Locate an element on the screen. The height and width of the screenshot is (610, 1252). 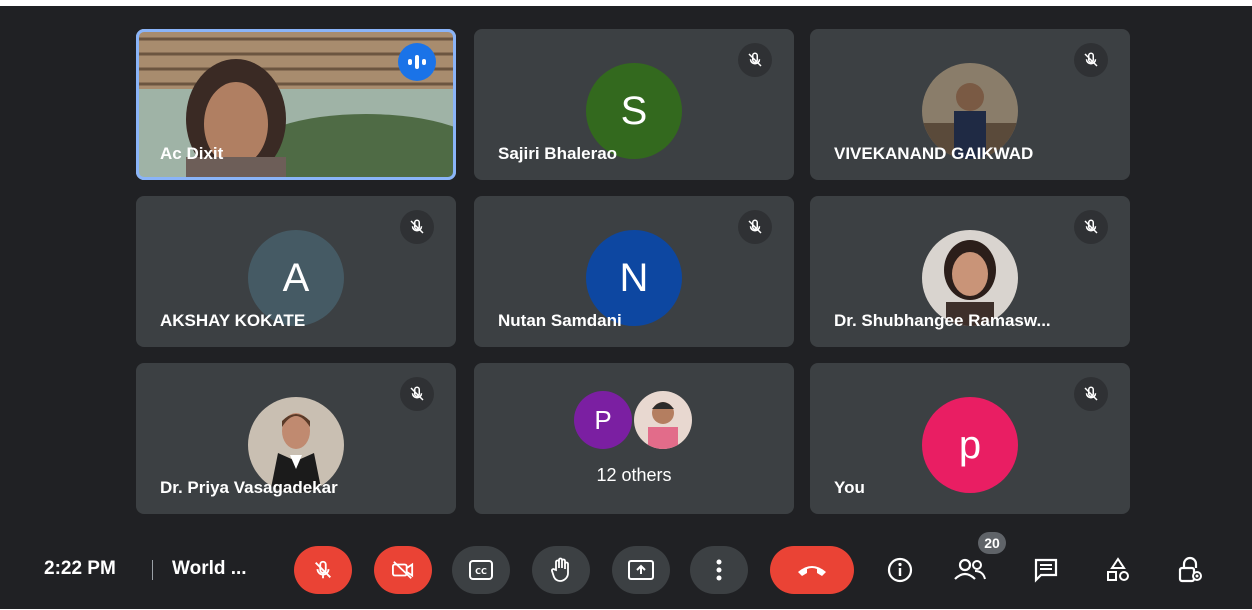
participant-tile-akshay: A AKSHAY KOKATE is located at coordinates (296, 271).